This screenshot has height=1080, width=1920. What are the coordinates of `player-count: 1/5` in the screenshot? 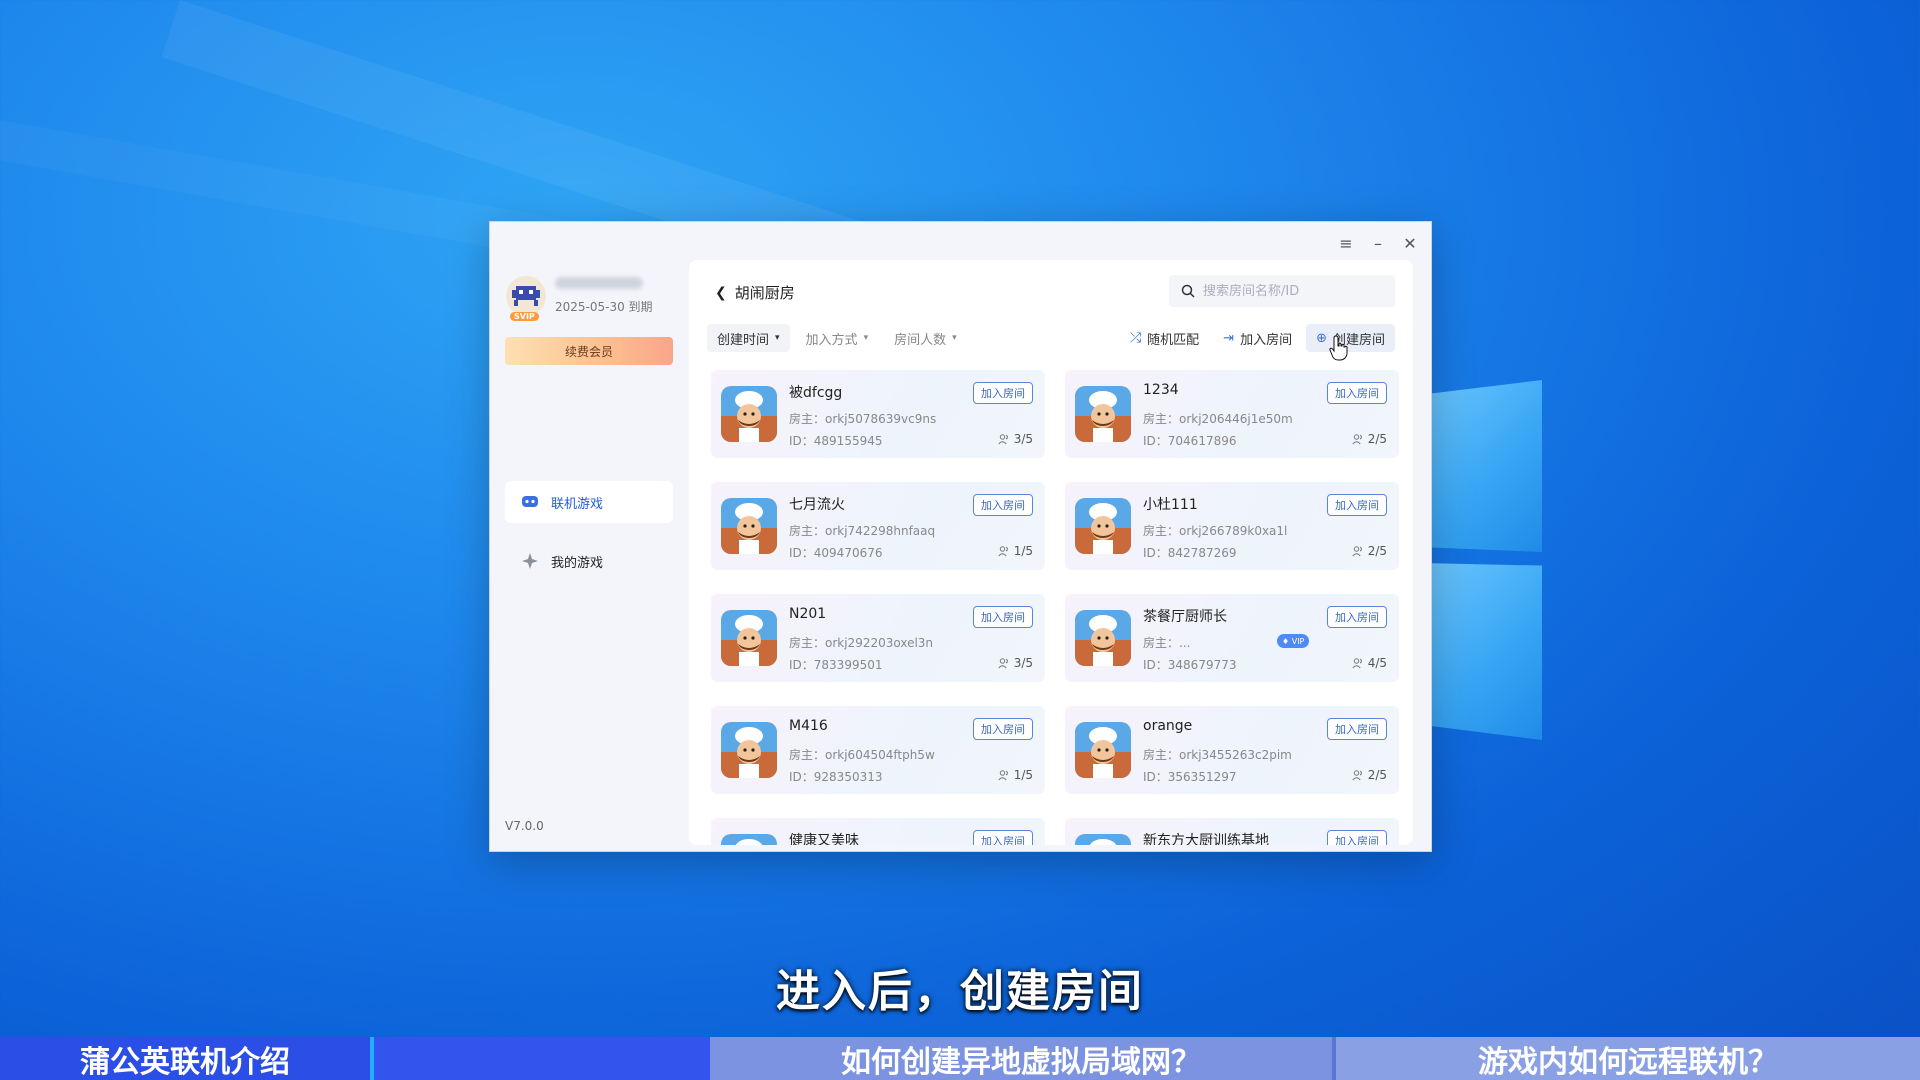 It's located at (1015, 551).